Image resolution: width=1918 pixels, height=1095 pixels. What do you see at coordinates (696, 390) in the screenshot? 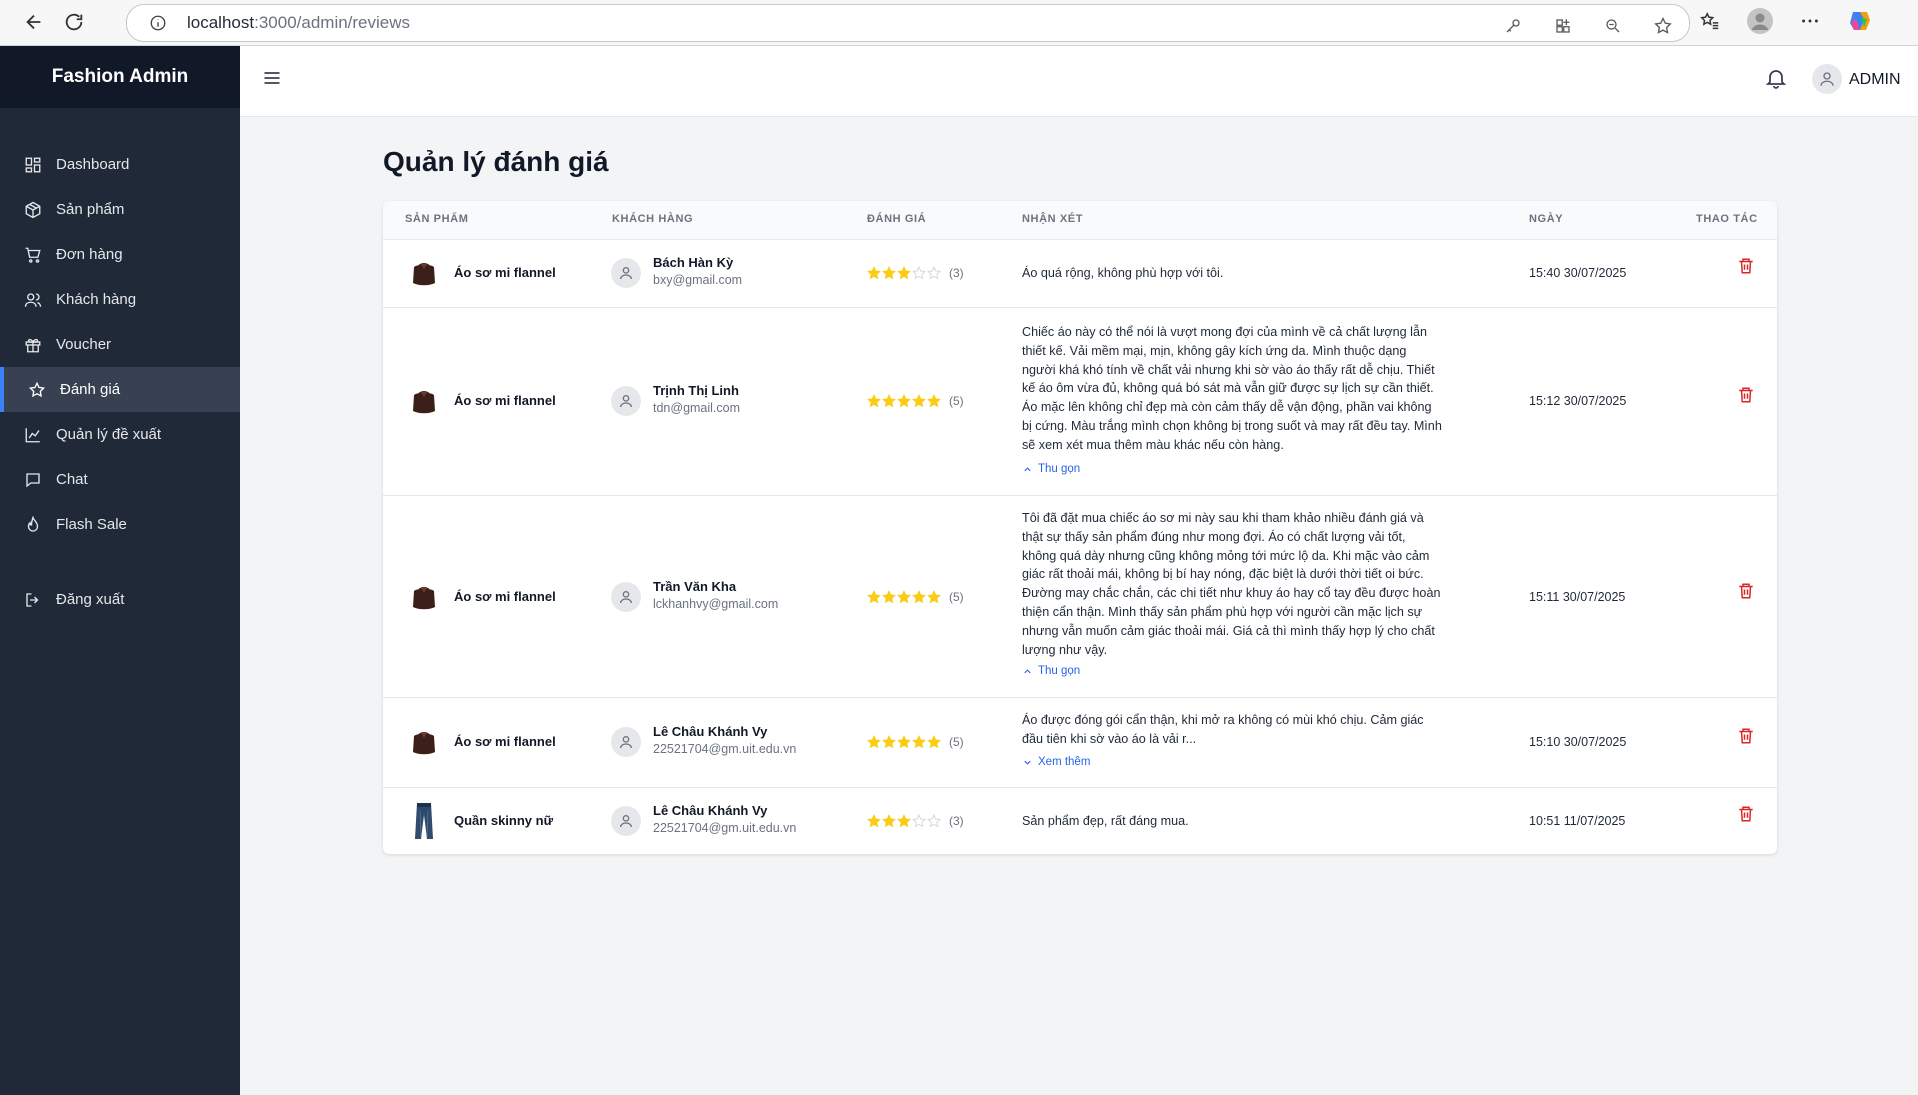
I see `customer-name: Trịnh Thị Linh` at bounding box center [696, 390].